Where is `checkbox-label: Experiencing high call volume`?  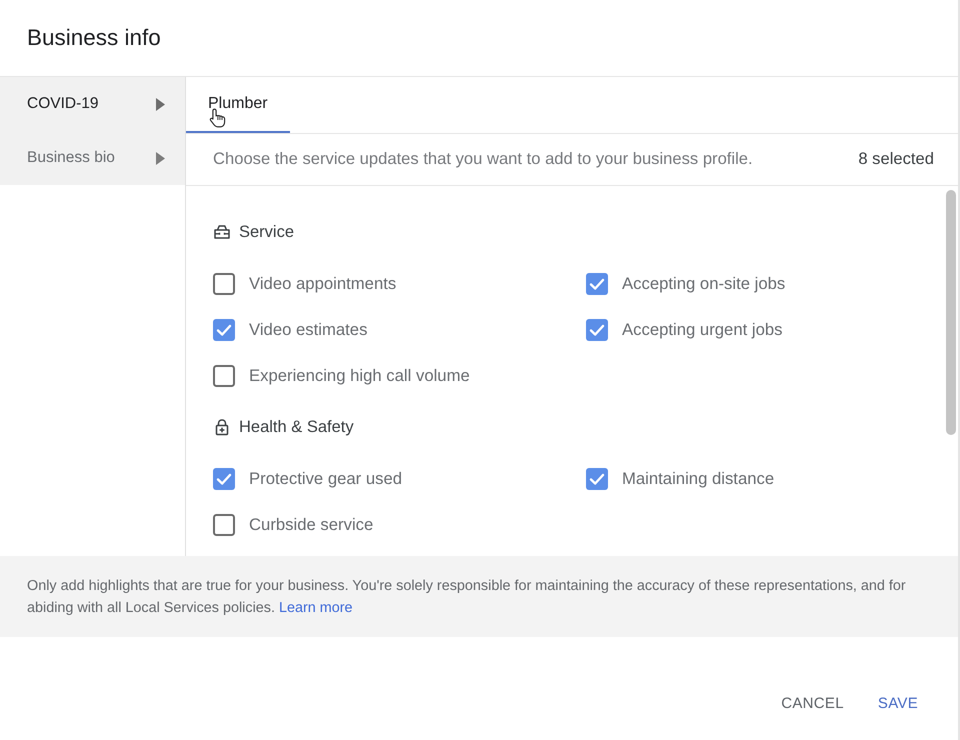 checkbox-label: Experiencing high call volume is located at coordinates (359, 376).